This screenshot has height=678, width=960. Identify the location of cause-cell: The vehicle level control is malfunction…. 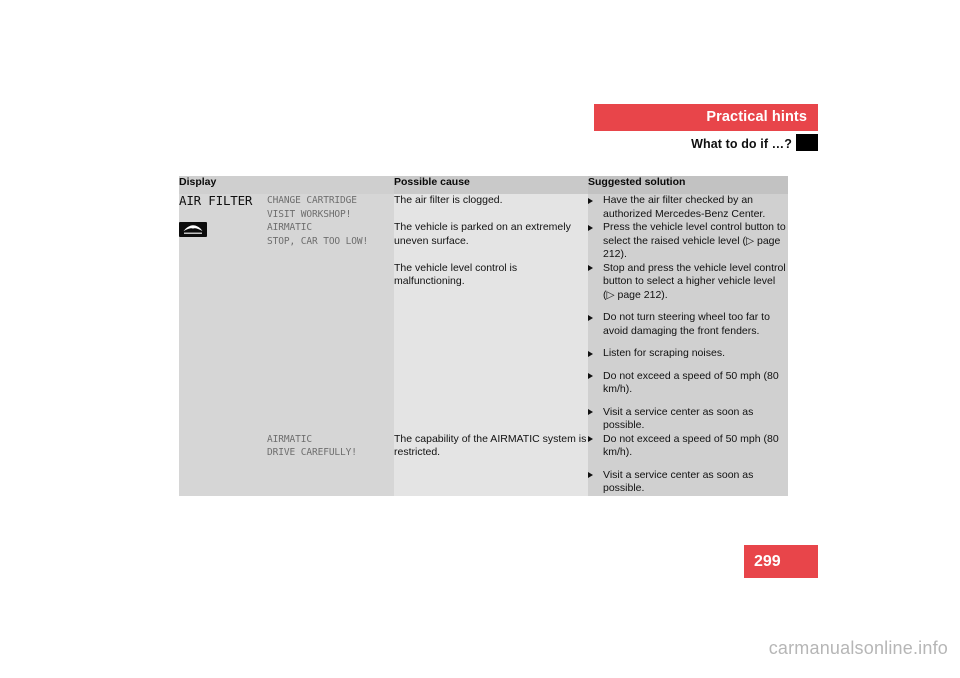
(491, 347).